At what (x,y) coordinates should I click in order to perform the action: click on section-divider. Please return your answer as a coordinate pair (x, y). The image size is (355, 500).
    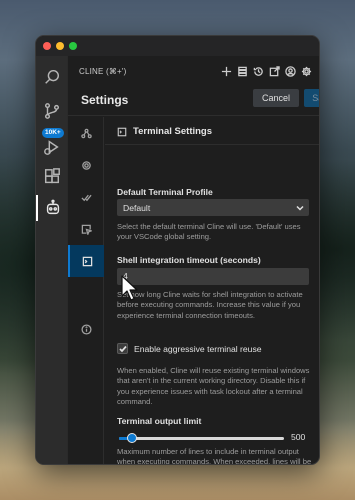
    Looking at the image, I should click on (212, 144).